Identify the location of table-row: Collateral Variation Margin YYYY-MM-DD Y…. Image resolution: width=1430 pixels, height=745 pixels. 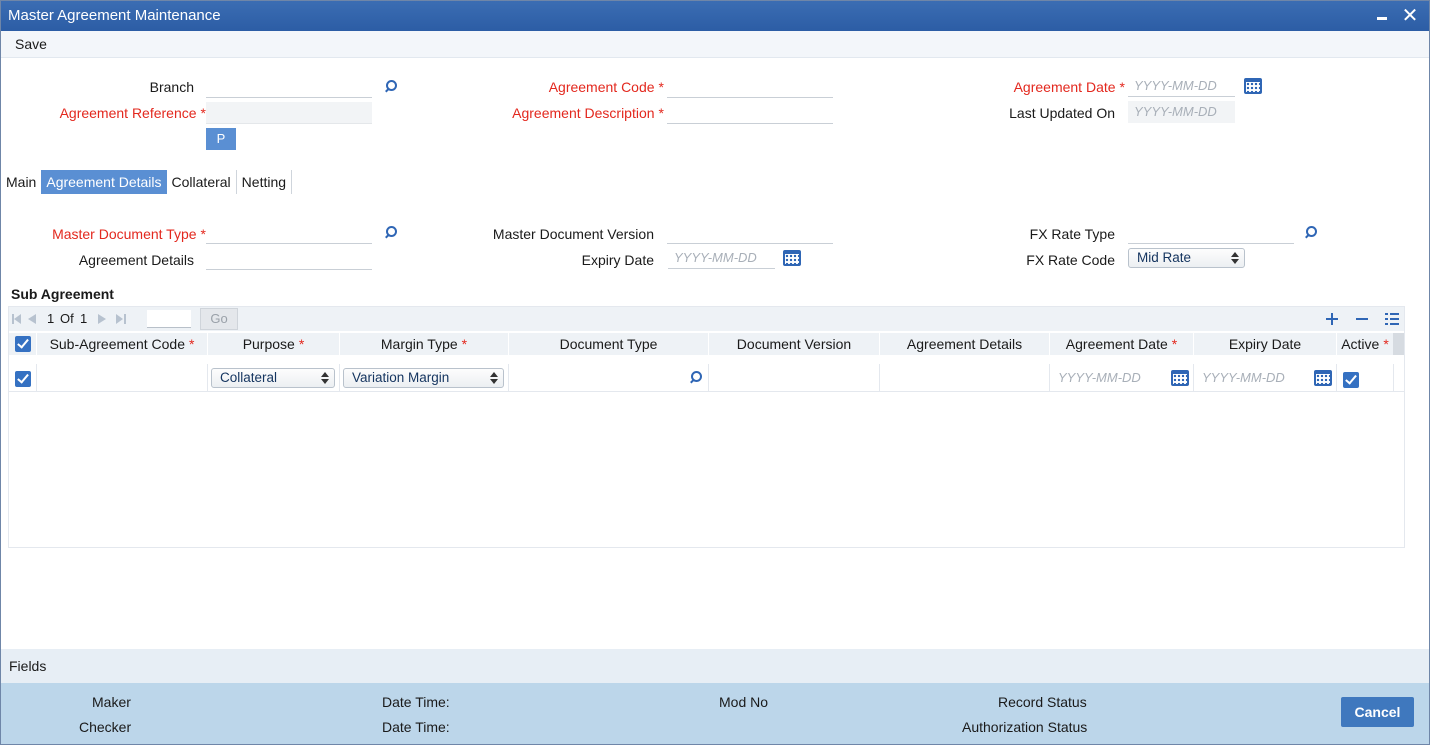
(706, 378).